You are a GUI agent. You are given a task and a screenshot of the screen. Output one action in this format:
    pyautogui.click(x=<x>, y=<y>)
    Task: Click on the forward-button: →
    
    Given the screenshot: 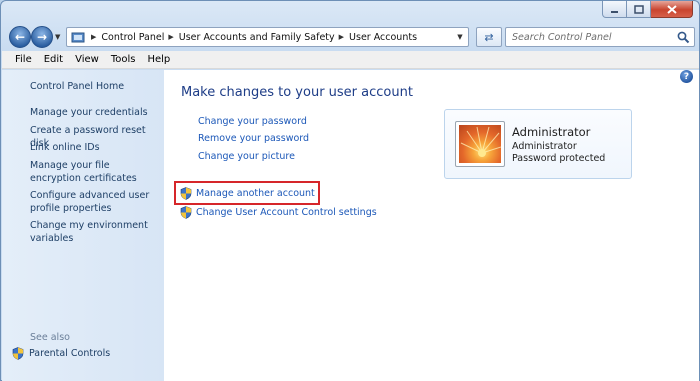 What is the action you would take?
    pyautogui.click(x=42, y=37)
    